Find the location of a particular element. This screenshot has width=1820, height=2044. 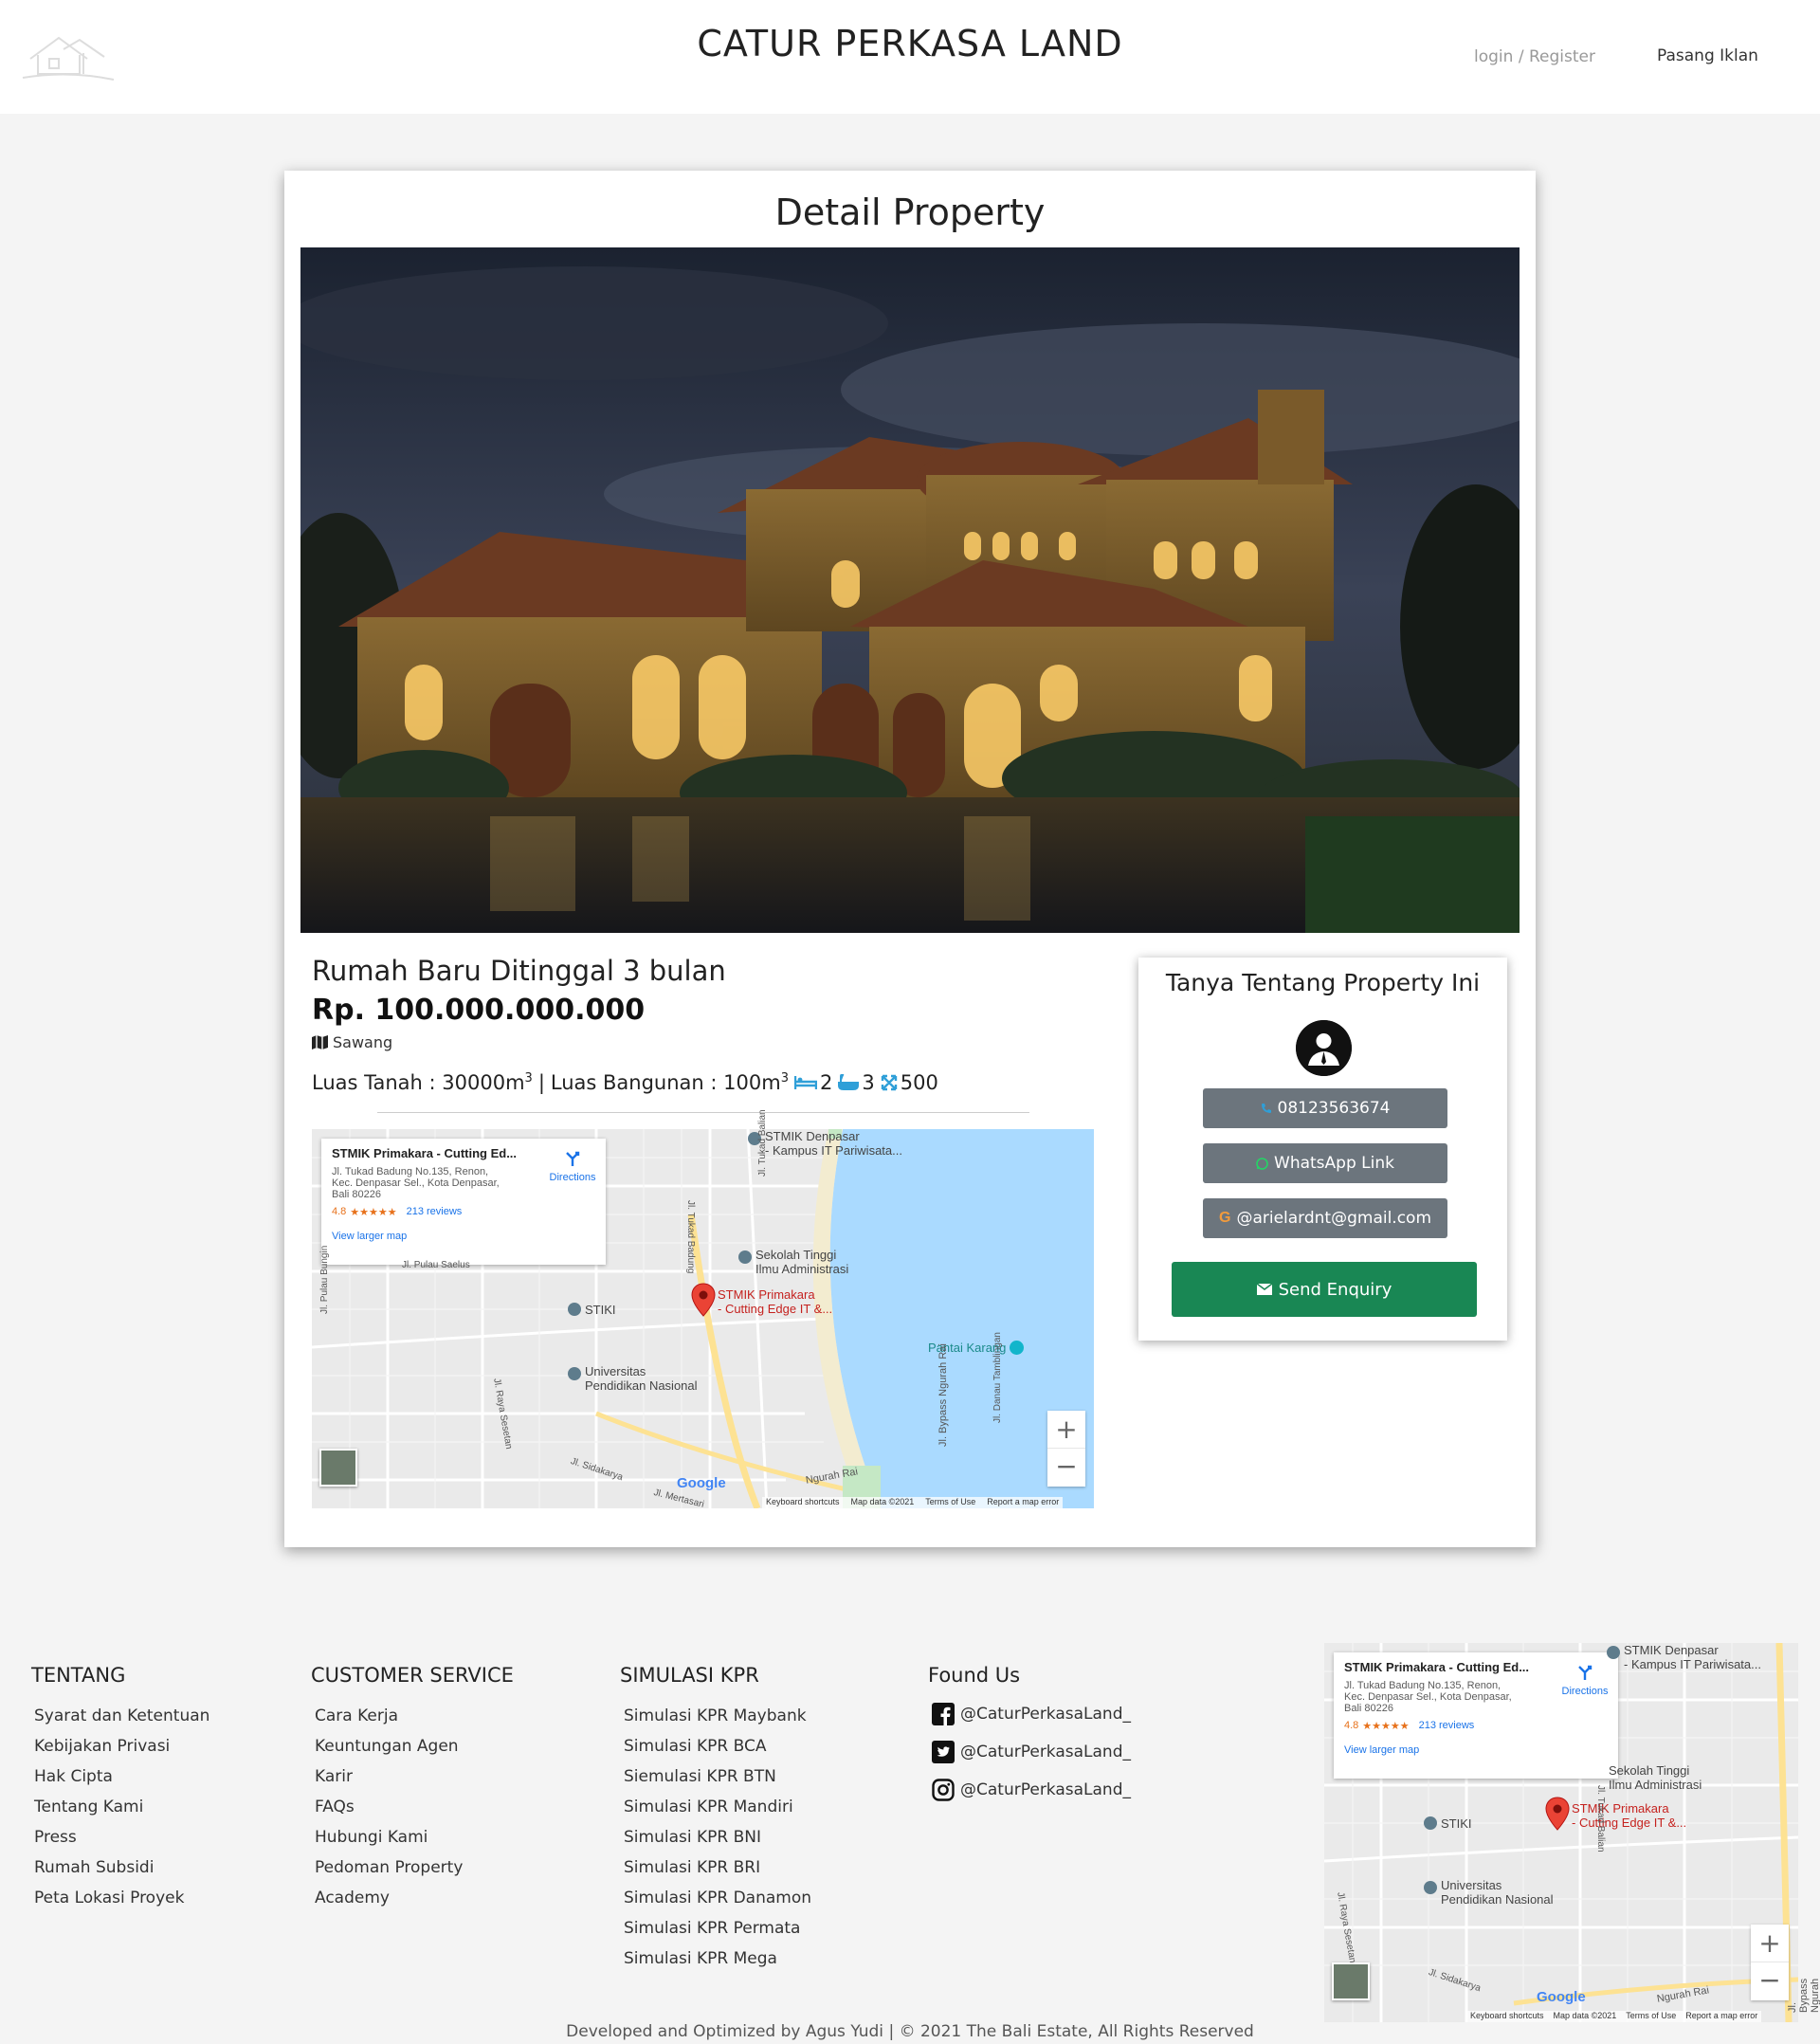

footer-twitter: @CaturPerkasaLand_ is located at coordinates (1031, 1752).